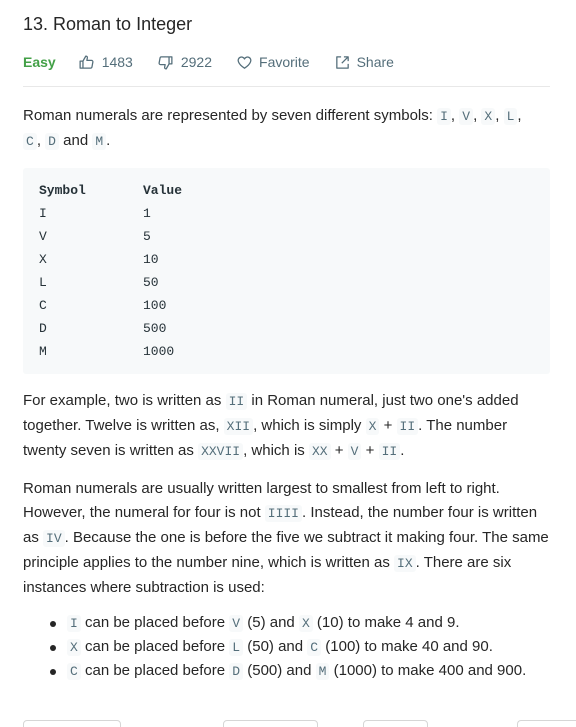 Image resolution: width=576 pixels, height=727 pixels. Describe the element at coordinates (62, 190) in the screenshot. I see `header-symbol: Symbol` at that location.